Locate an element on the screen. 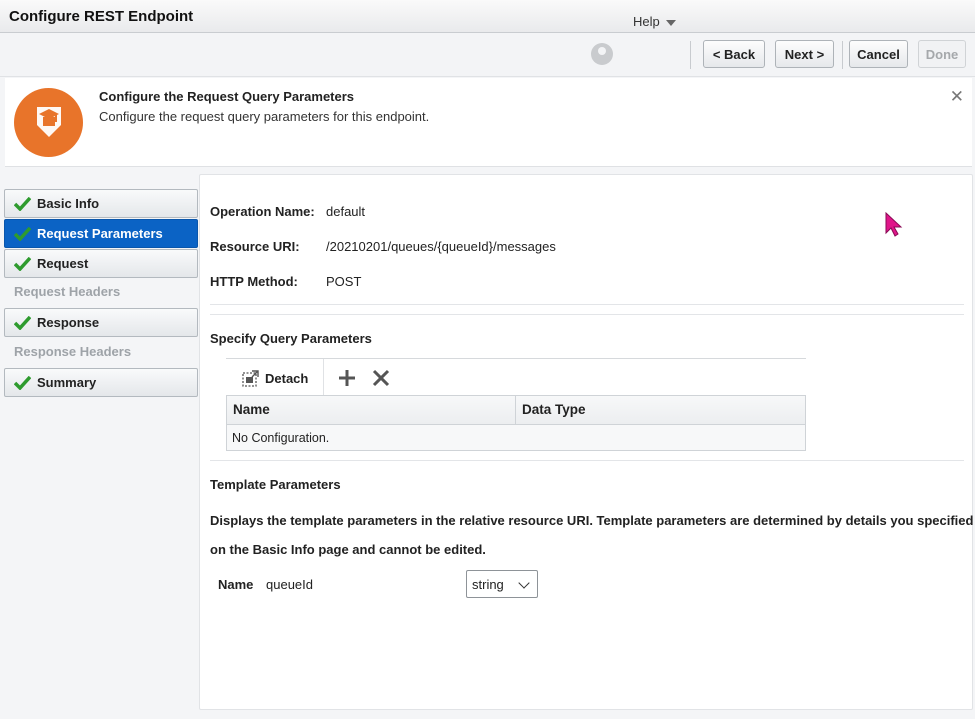  operation-name-value: default is located at coordinates (346, 211).